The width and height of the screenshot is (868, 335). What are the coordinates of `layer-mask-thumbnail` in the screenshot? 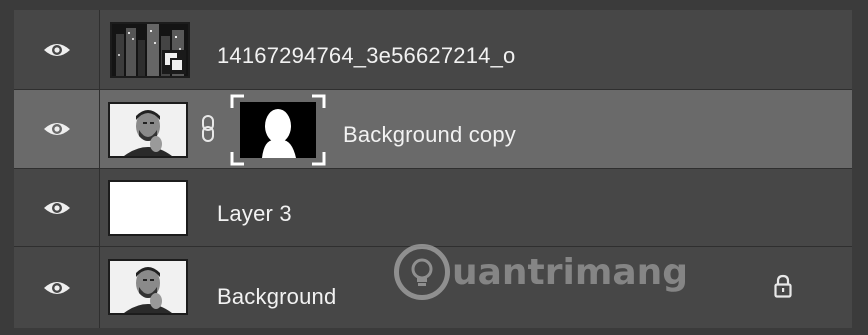 It's located at (278, 130).